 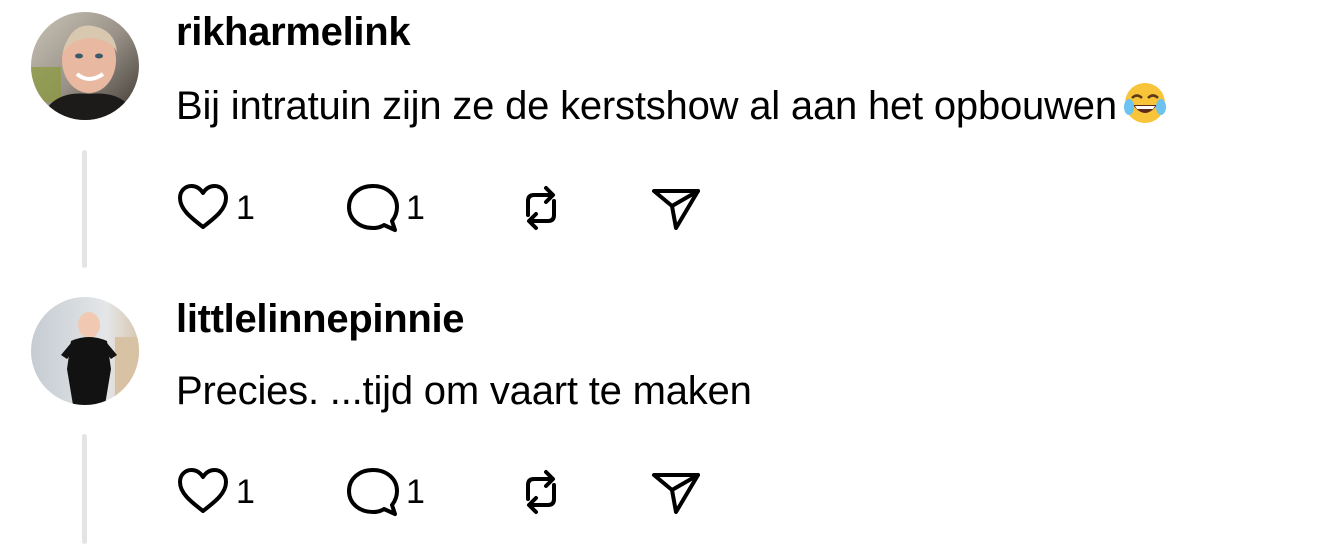 I want to click on username: rikharmelink, so click(x=293, y=32).